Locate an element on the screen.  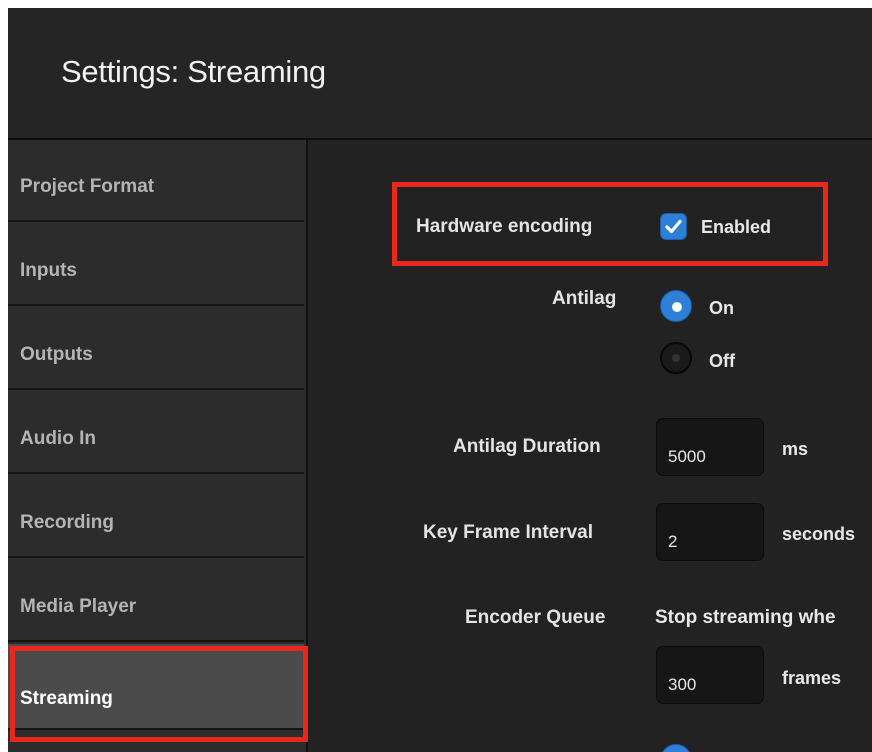
sidebar-item-label: Media Player is located at coordinates (78, 606).